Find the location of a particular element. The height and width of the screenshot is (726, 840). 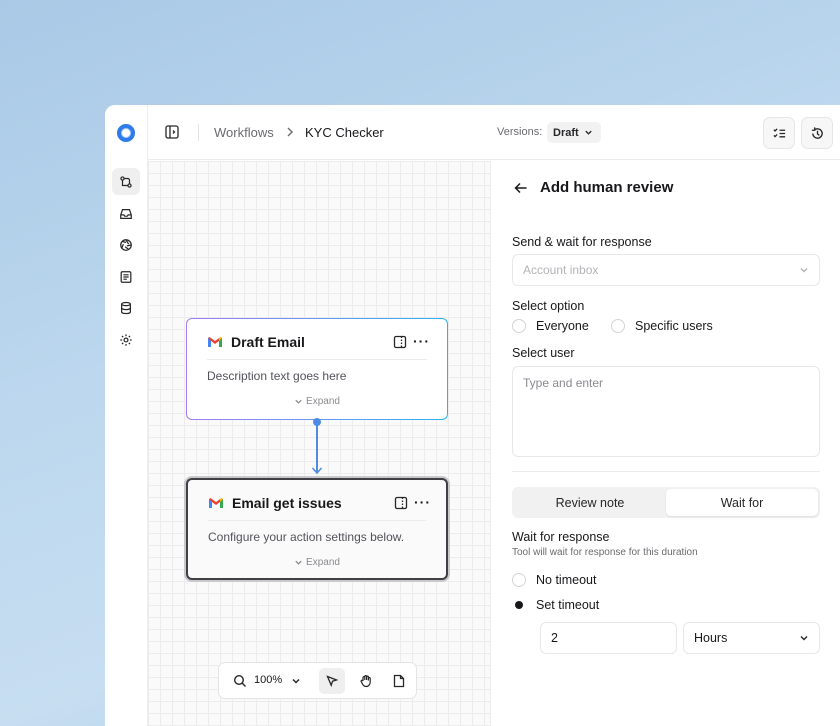

git-branch-icon is located at coordinates (126, 181).